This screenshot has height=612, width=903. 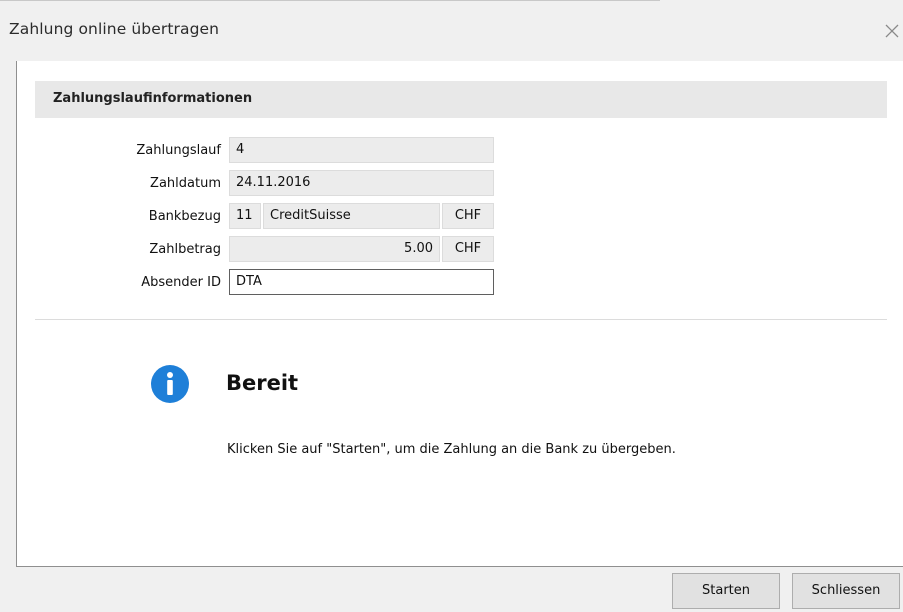 What do you see at coordinates (185, 183) in the screenshot?
I see `zahldatum-label: Zahldatum` at bounding box center [185, 183].